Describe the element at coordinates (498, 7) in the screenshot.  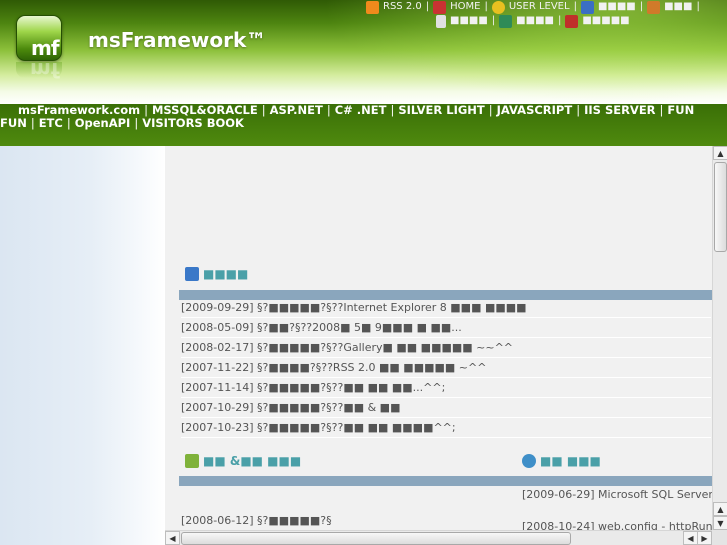
I see `star-icon` at that location.